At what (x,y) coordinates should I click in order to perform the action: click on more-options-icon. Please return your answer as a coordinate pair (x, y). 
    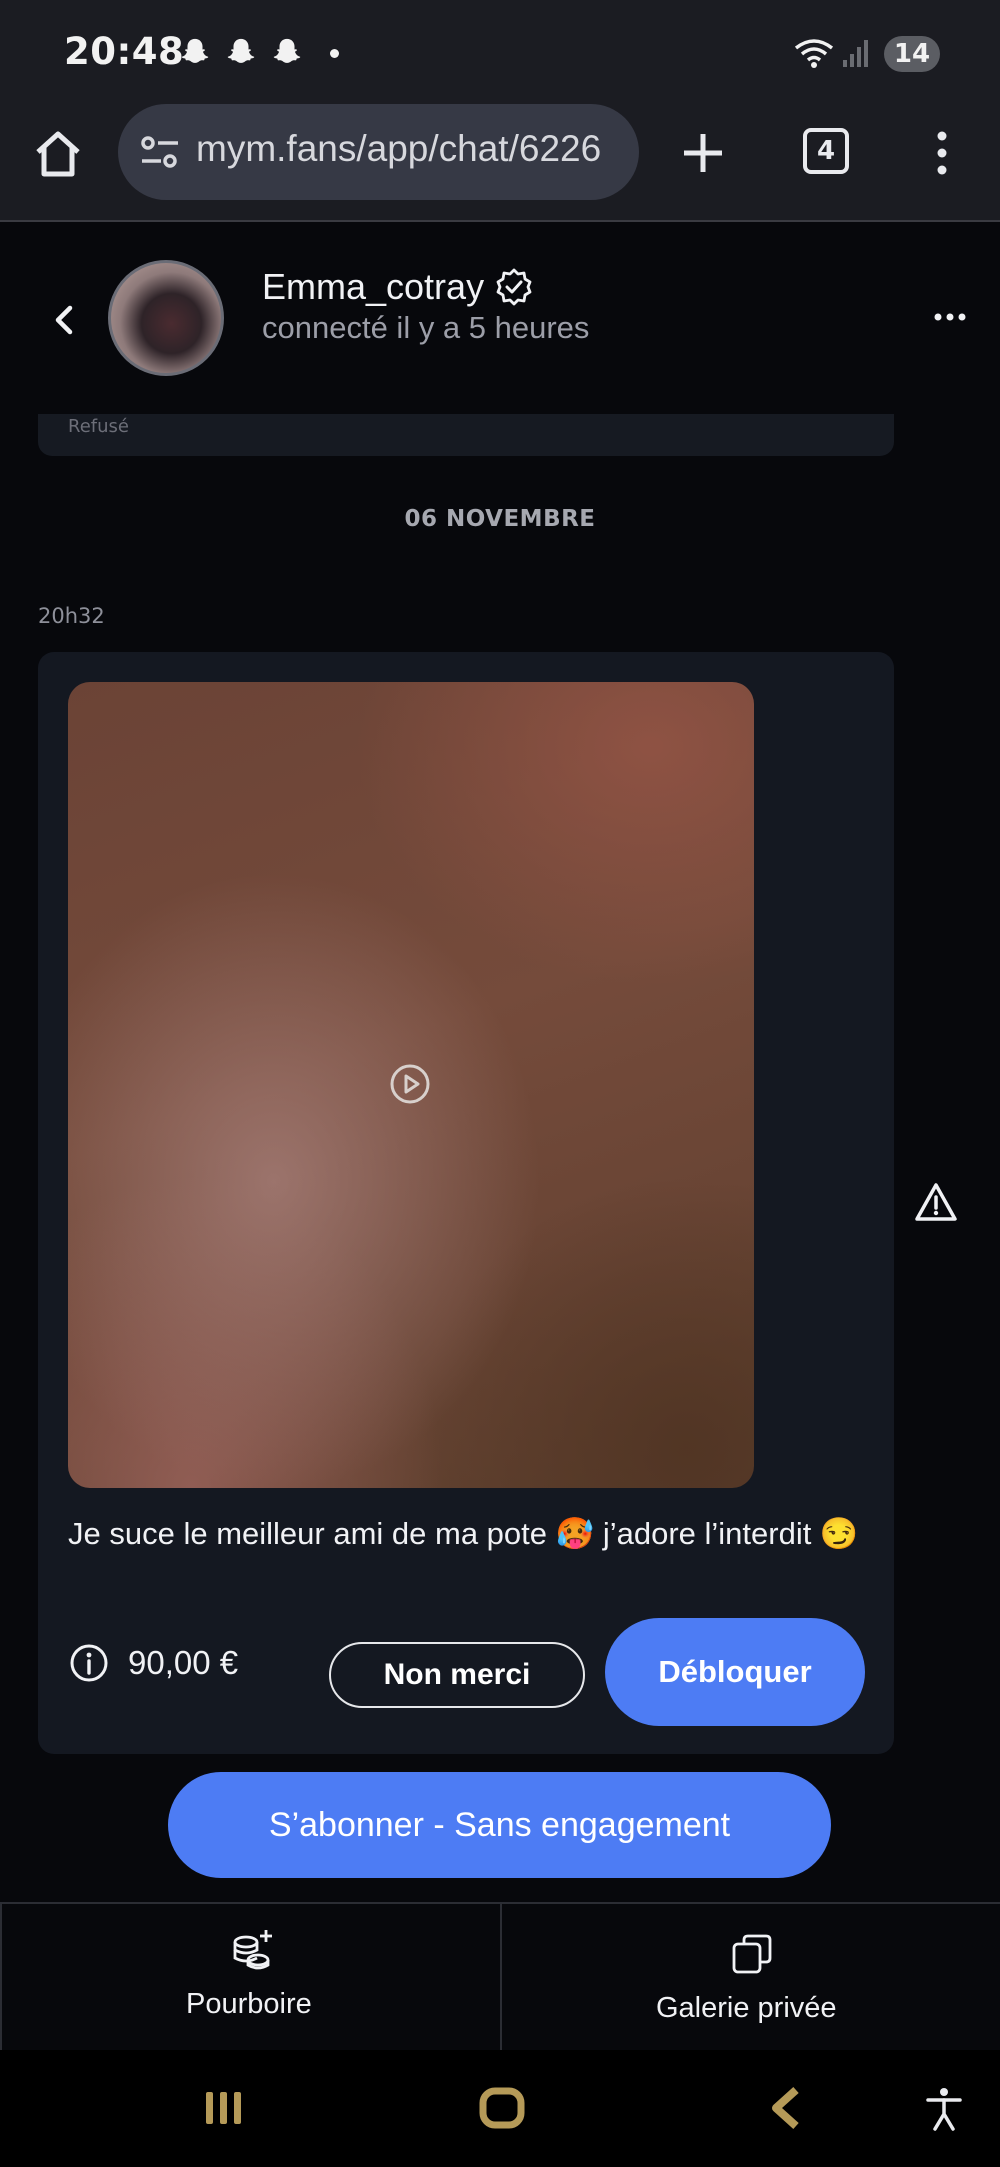
    Looking at the image, I should click on (950, 317).